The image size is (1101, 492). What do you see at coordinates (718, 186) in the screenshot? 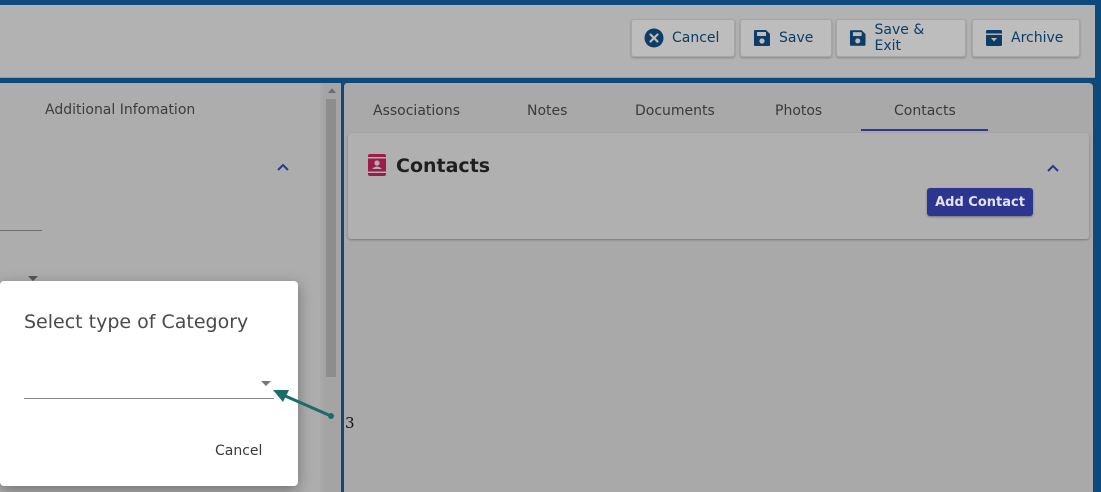
I see `contacts-card: Contacts Add Contact` at bounding box center [718, 186].